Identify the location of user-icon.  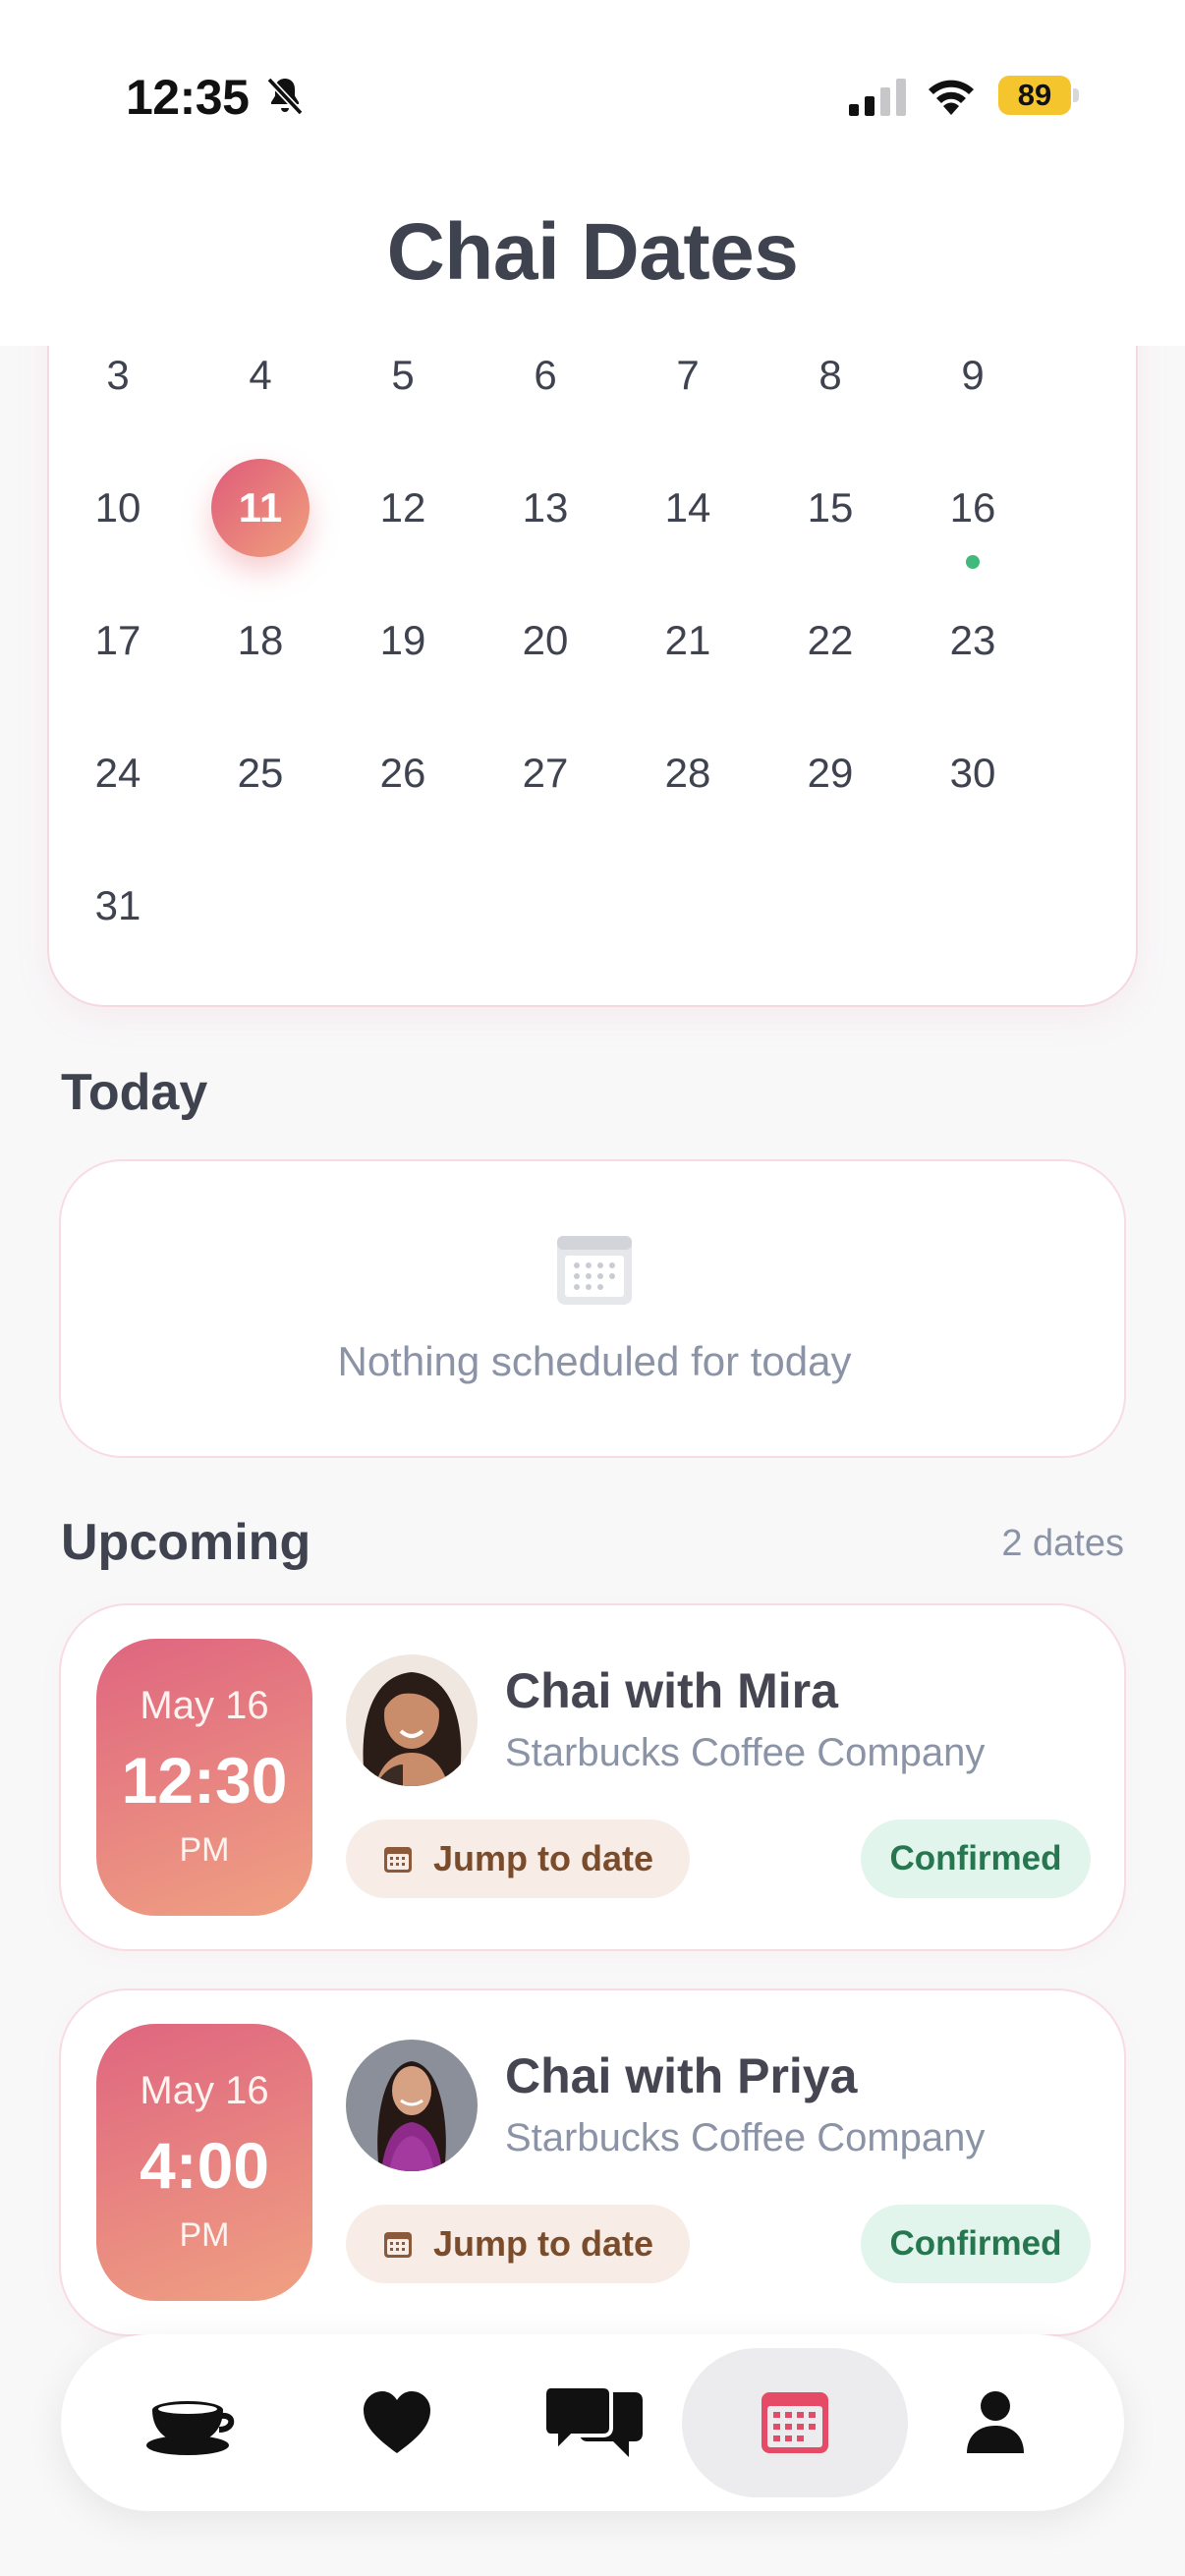
(996, 2422).